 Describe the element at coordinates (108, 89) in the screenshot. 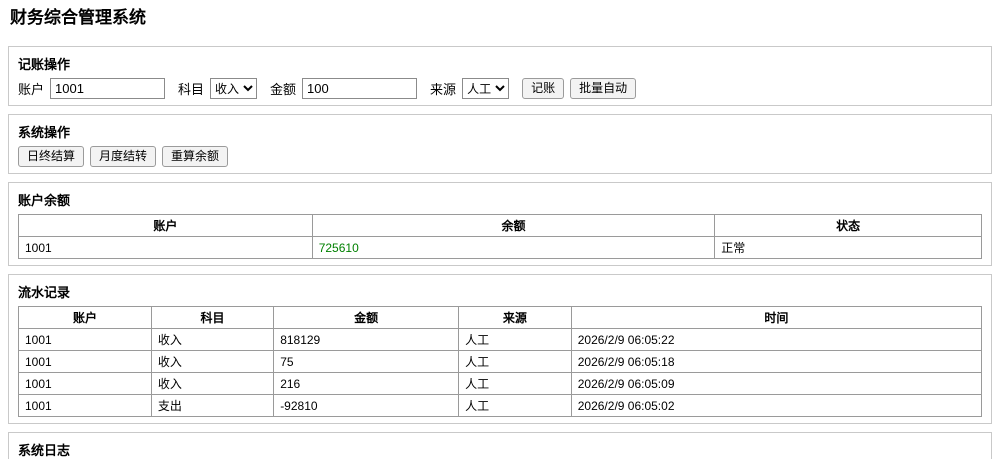

I see `account-input` at that location.